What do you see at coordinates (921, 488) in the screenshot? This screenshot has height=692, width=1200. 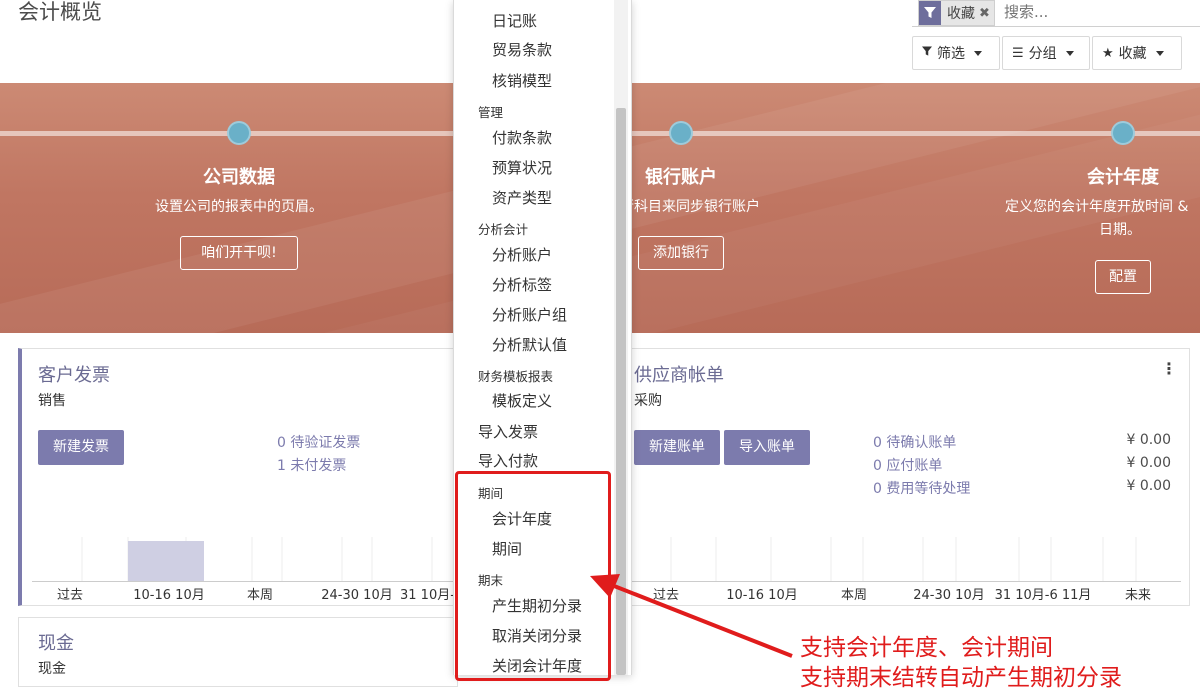 I see `expenses-pending-link: 0 费用等待处理` at bounding box center [921, 488].